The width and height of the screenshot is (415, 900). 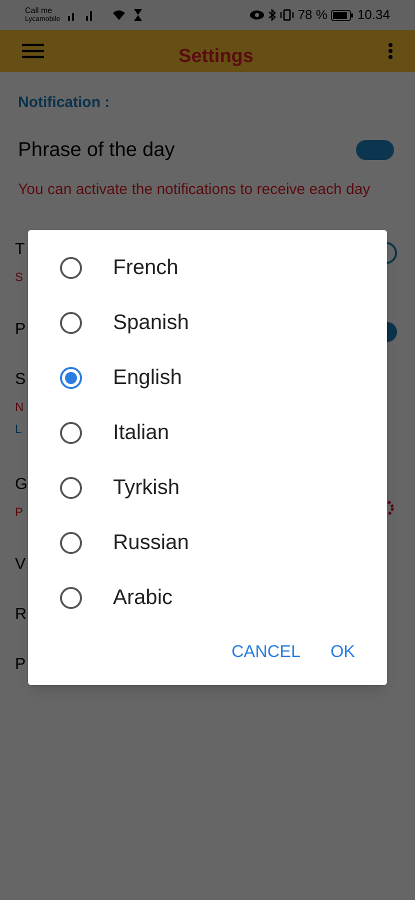 I want to click on menu-icon, so click(x=33, y=51).